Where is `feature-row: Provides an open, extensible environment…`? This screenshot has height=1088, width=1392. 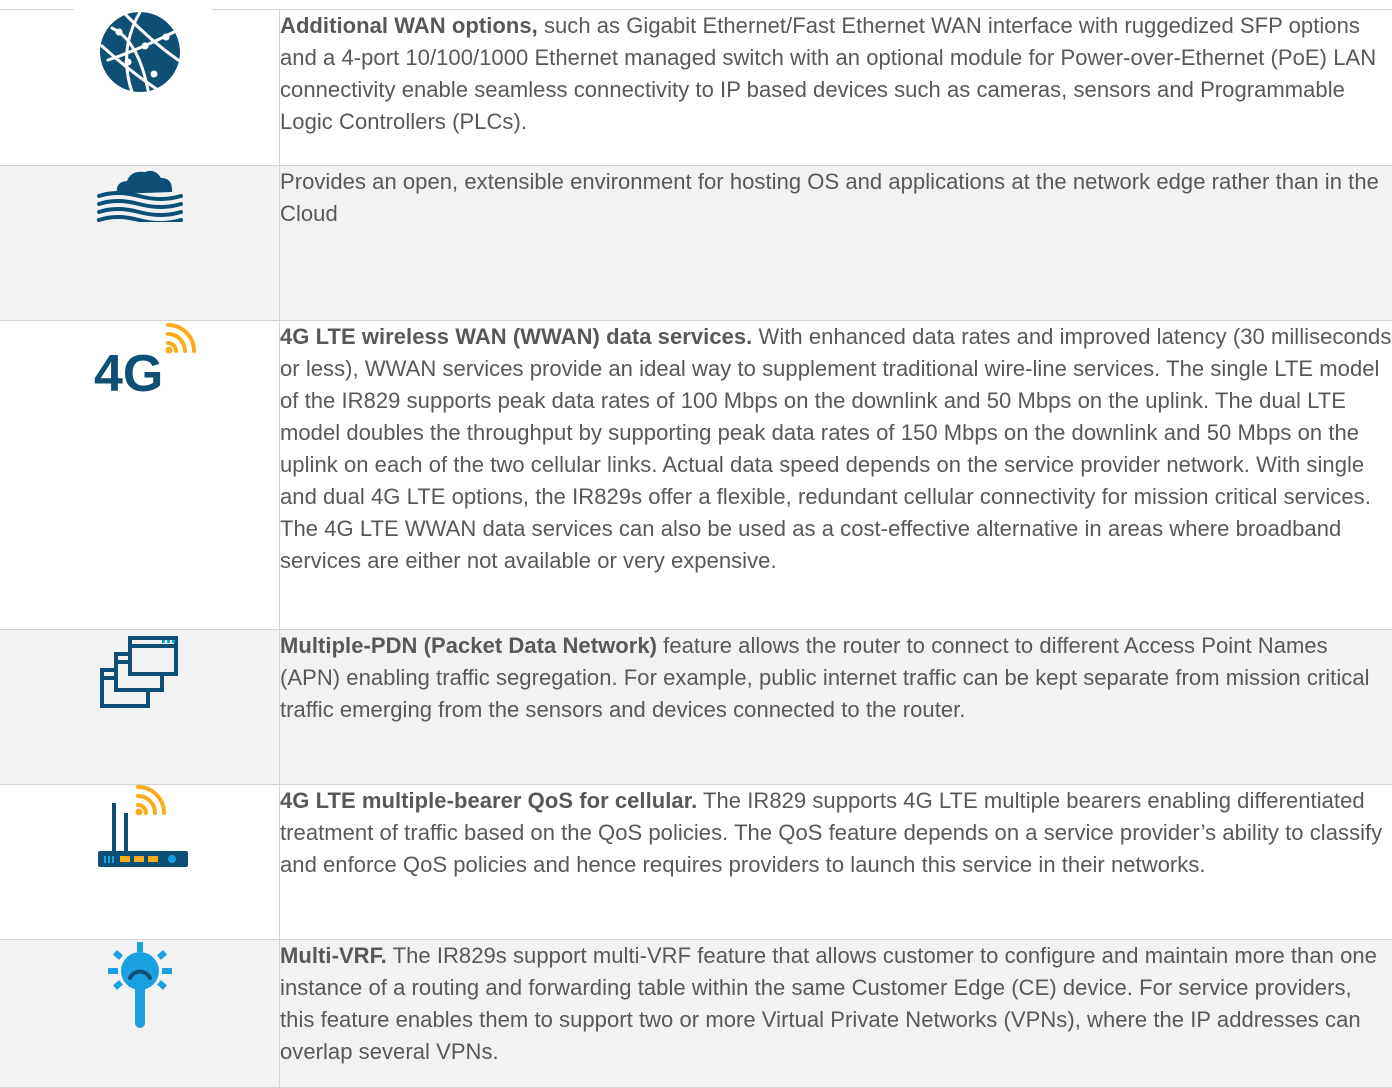
feature-row: Provides an open, extensible environment… is located at coordinates (696, 242).